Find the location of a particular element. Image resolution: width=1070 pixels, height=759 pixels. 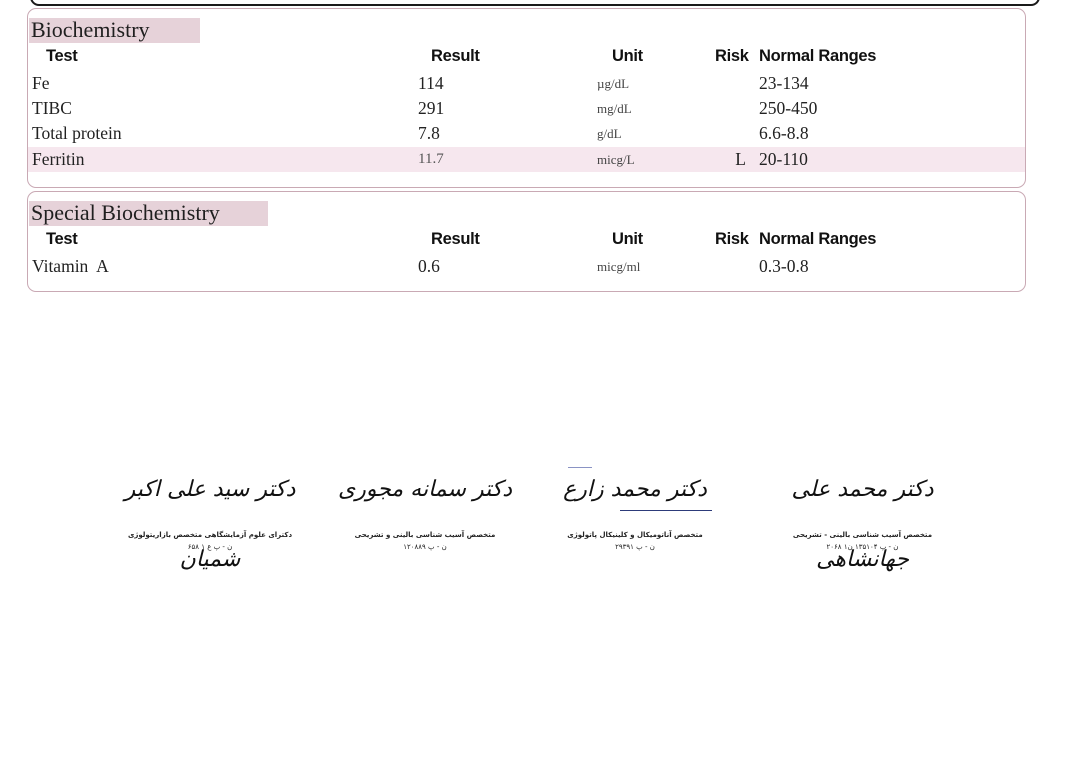

test-result: 0.6 is located at coordinates (429, 266).